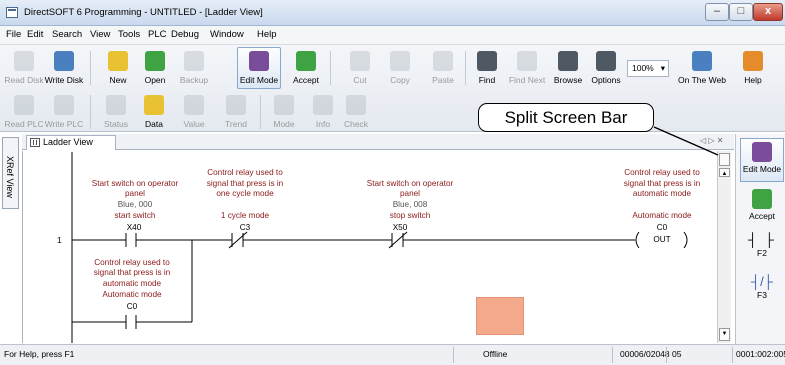 This screenshot has width=785, height=365. Describe the element at coordinates (245, 215) in the screenshot. I see `contact-label: 1 cycle mode` at that location.